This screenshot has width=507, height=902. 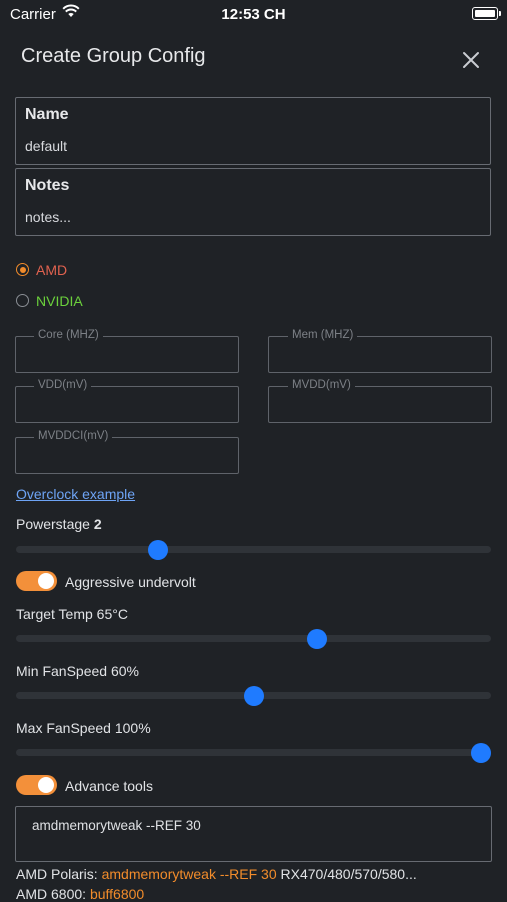 I want to click on target-temp-label: Target Temp 65°C, so click(x=72, y=614).